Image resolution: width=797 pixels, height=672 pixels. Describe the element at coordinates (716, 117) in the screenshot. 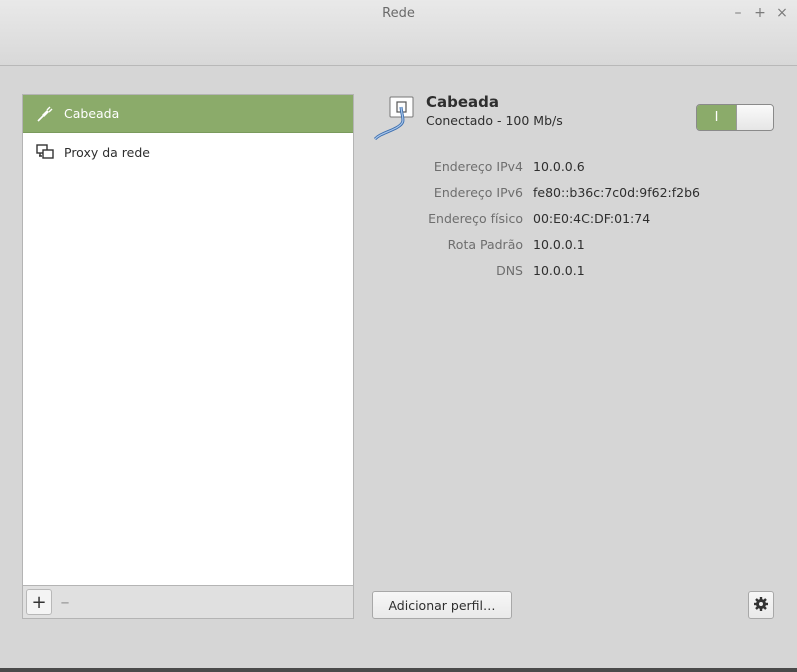

I see `switch-on-label: I` at that location.